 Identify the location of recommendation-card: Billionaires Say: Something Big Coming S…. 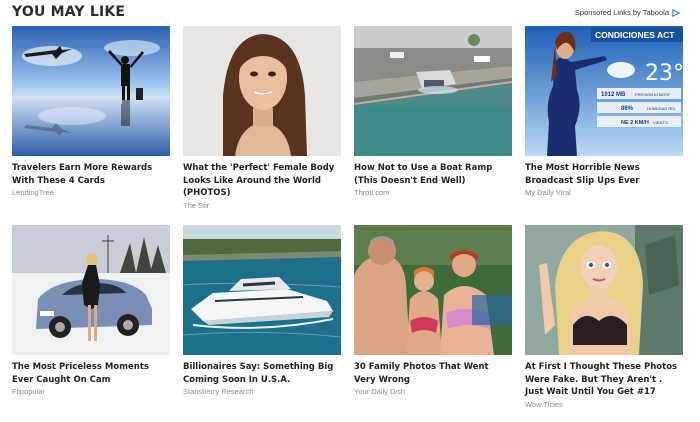
(262, 310).